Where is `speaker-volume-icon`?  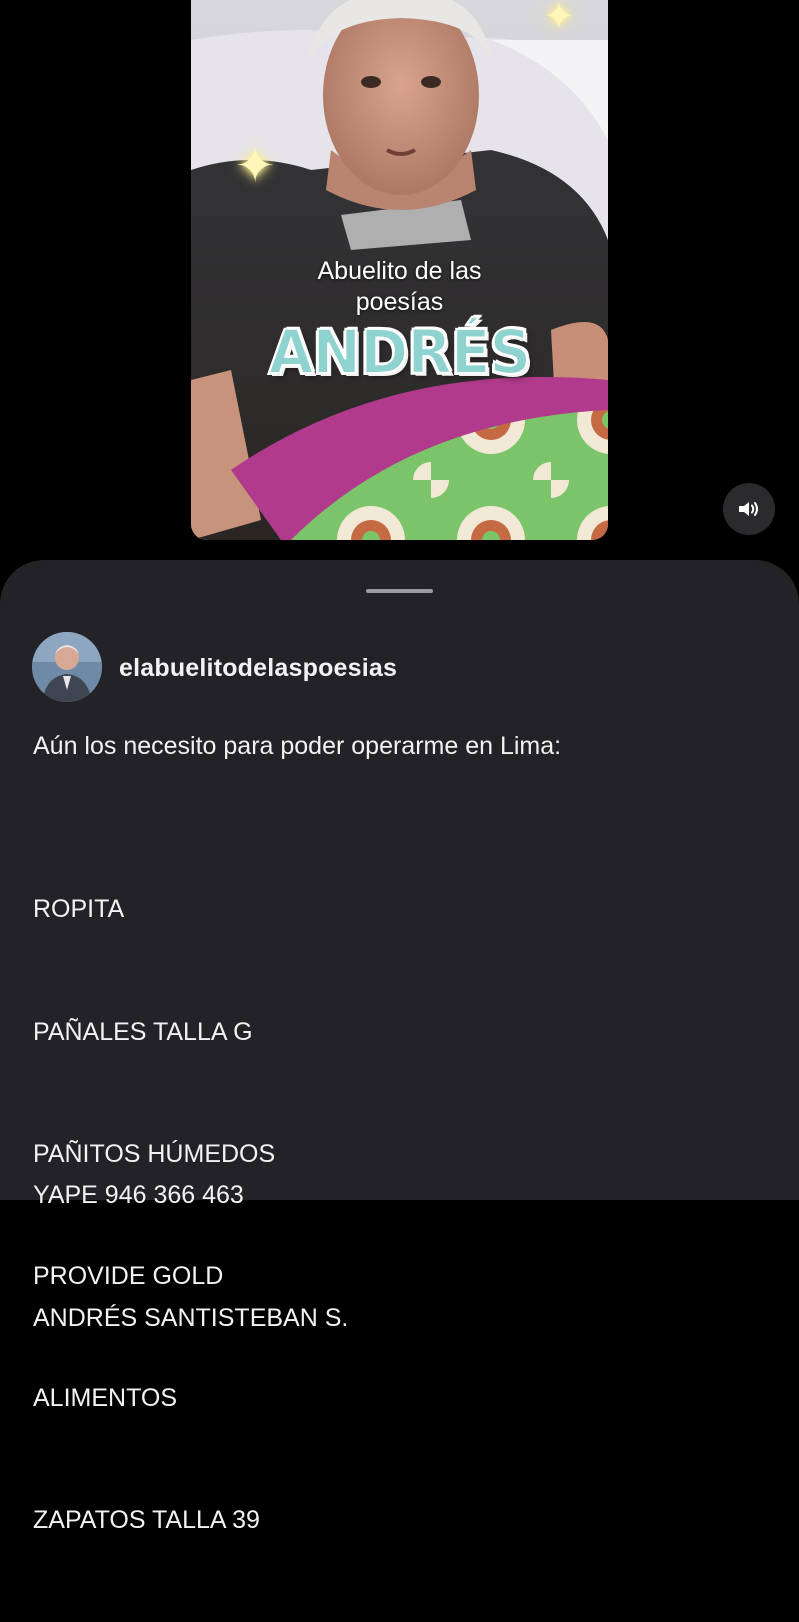
speaker-volume-icon is located at coordinates (748, 509).